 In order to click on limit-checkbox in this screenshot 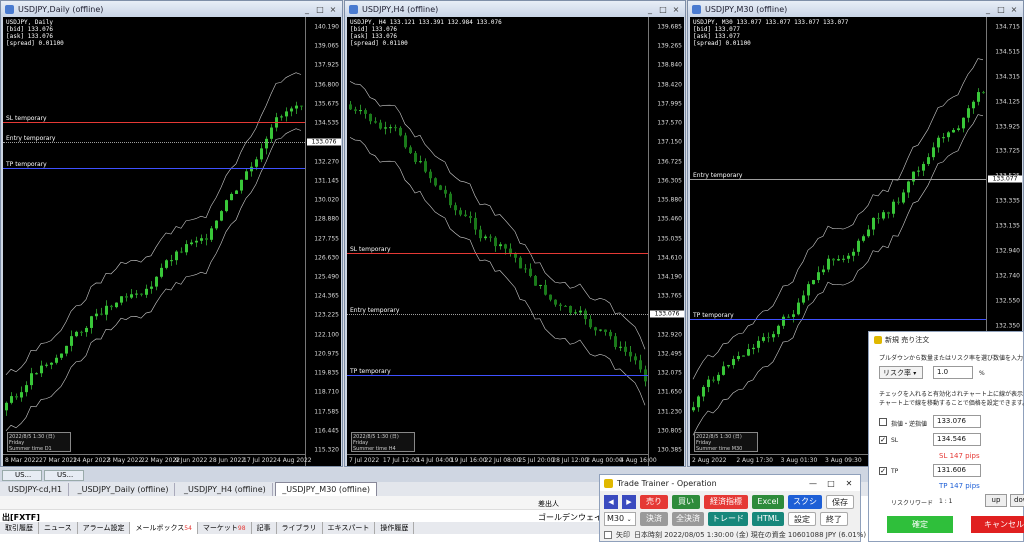, I will do `click(883, 422)`.